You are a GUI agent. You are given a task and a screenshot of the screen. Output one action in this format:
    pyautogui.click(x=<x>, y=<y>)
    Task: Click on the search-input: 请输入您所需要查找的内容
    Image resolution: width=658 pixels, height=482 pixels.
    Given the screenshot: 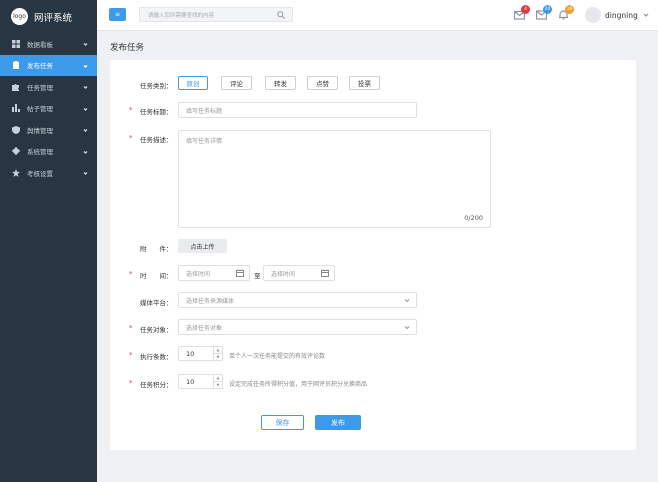 What is the action you would take?
    pyautogui.click(x=216, y=14)
    